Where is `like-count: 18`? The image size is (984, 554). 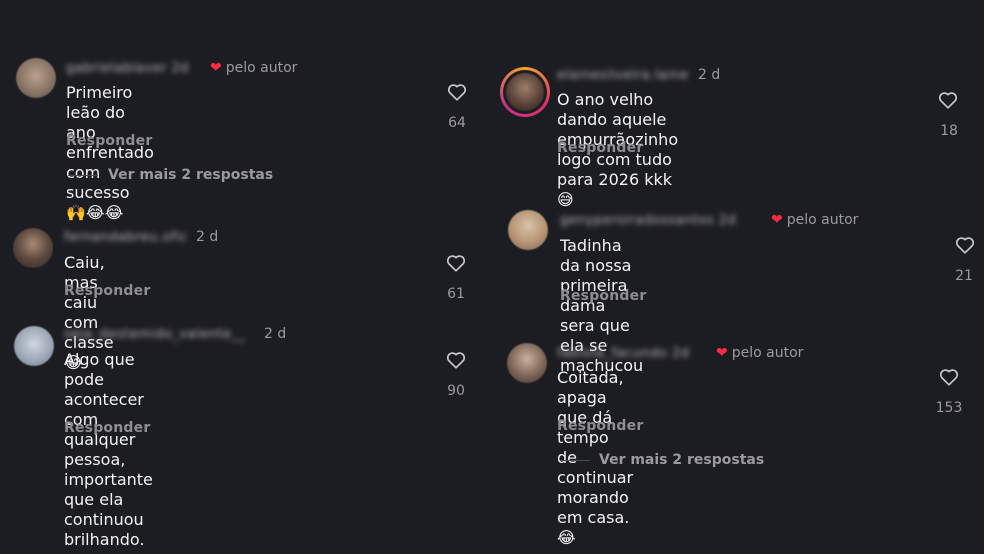 like-count: 18 is located at coordinates (949, 131).